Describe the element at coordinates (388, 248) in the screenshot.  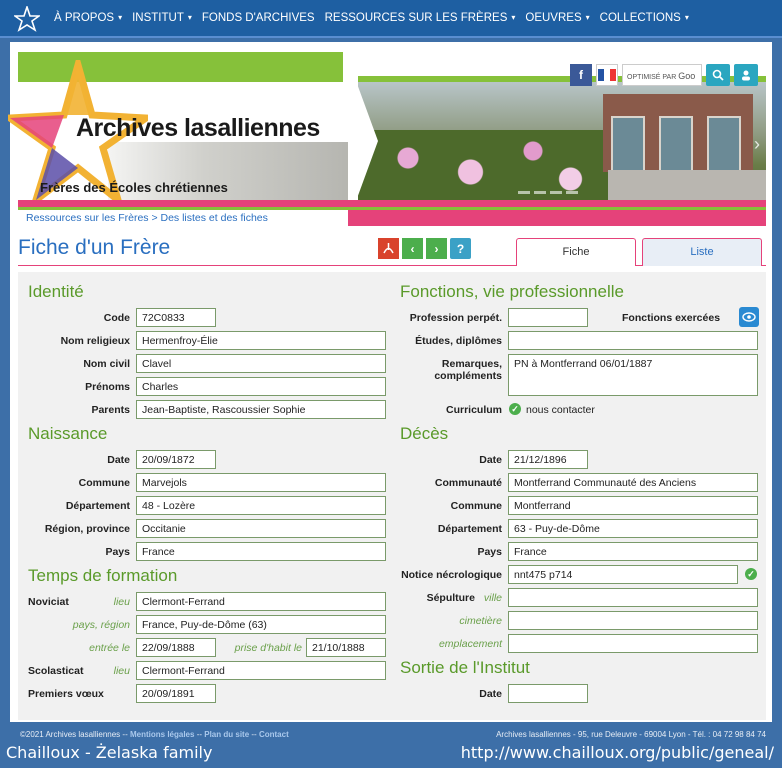
I see `pdf-icon` at that location.